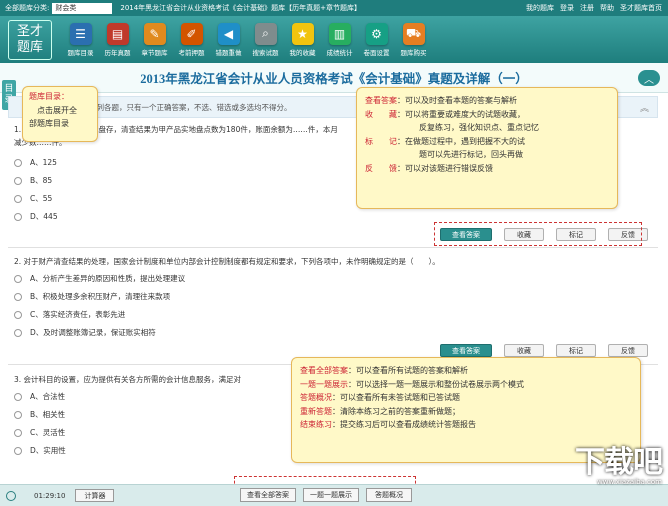 This screenshot has height=506, width=668. What do you see at coordinates (381, 100) in the screenshot?
I see `answer-callout-key: 查看答案` at bounding box center [381, 100].